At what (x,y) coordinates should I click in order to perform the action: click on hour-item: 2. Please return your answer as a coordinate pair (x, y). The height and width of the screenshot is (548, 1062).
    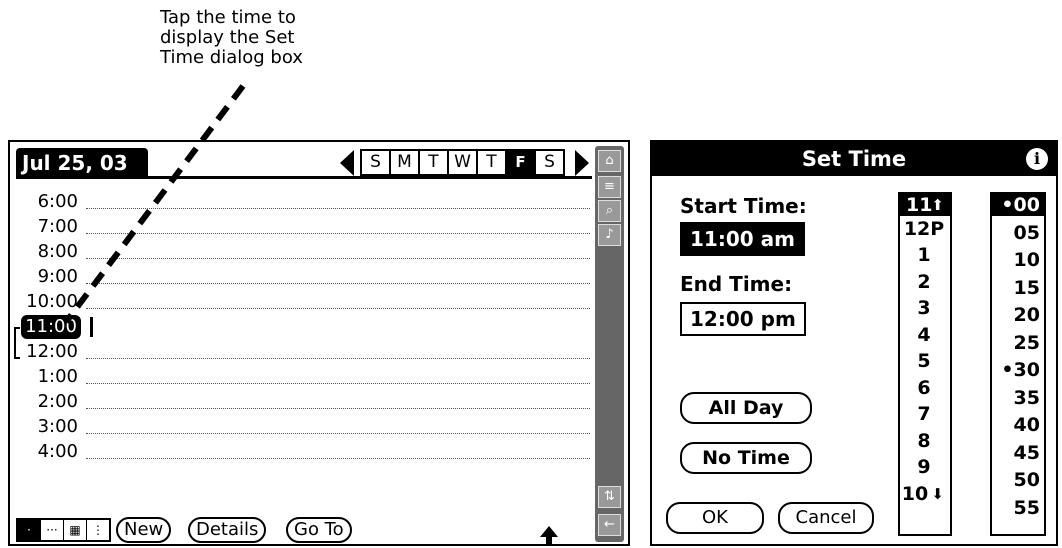
    Looking at the image, I should click on (924, 282).